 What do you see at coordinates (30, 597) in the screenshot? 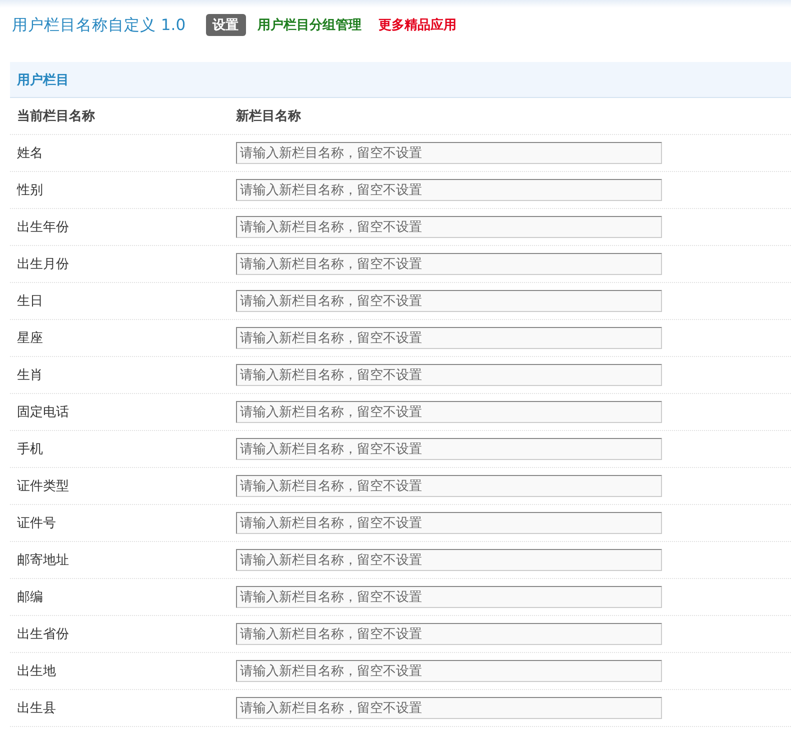
I see `field-name: 邮编` at bounding box center [30, 597].